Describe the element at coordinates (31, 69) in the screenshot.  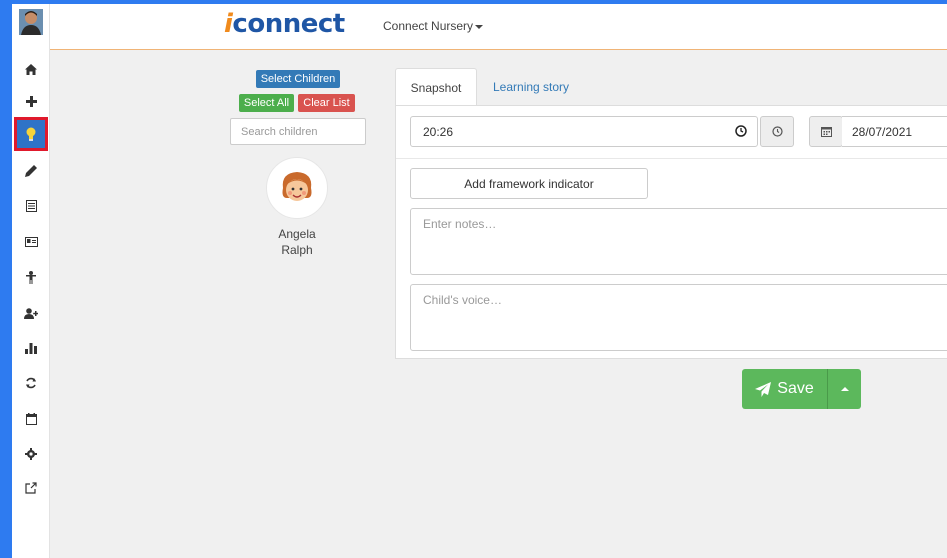
I see `home-icon` at that location.